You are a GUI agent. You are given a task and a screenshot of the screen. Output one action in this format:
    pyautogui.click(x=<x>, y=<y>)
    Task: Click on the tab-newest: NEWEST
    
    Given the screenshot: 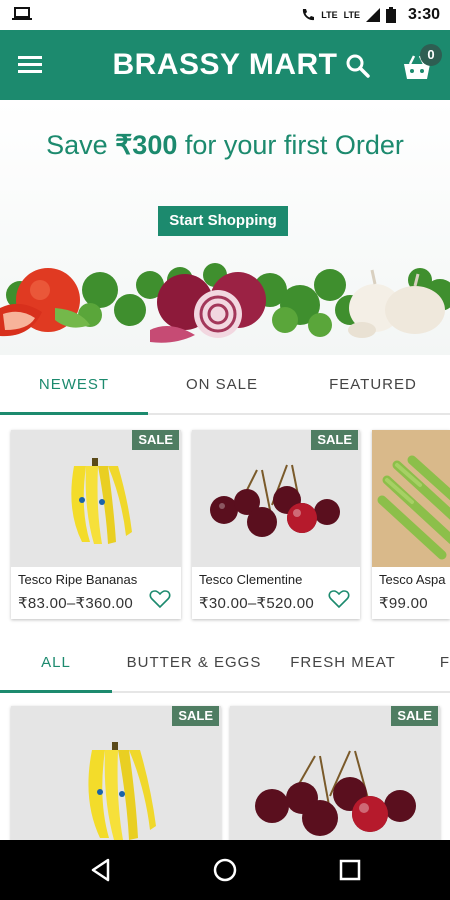 What is the action you would take?
    pyautogui.click(x=74, y=385)
    